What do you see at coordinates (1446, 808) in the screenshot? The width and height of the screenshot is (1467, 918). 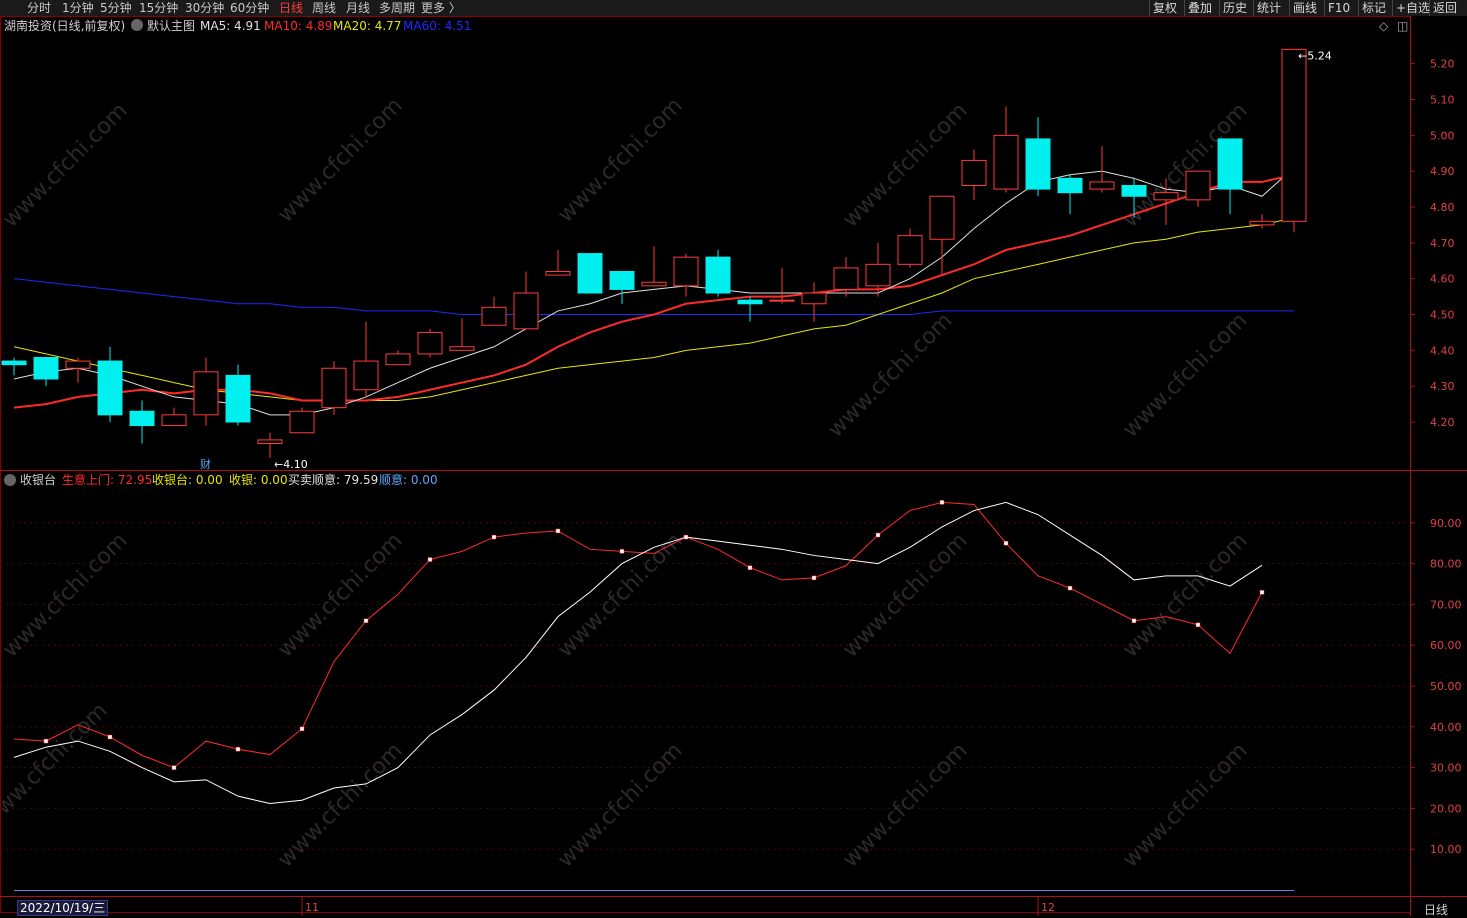 I see `sub-y-tick-1: 20.00` at bounding box center [1446, 808].